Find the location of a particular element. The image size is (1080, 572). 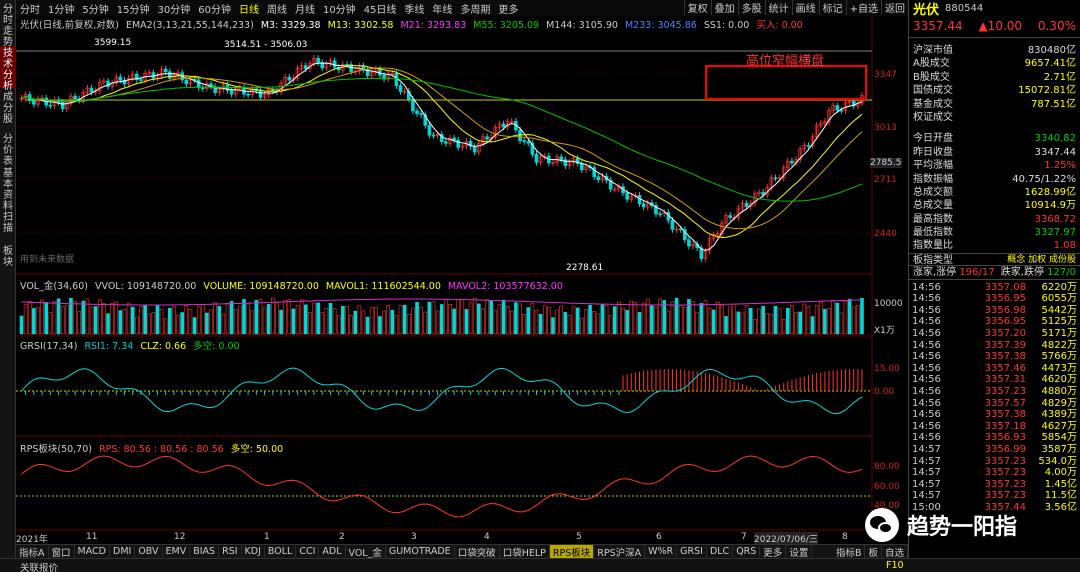

indicator-tab: 指标A is located at coordinates (32, 551).